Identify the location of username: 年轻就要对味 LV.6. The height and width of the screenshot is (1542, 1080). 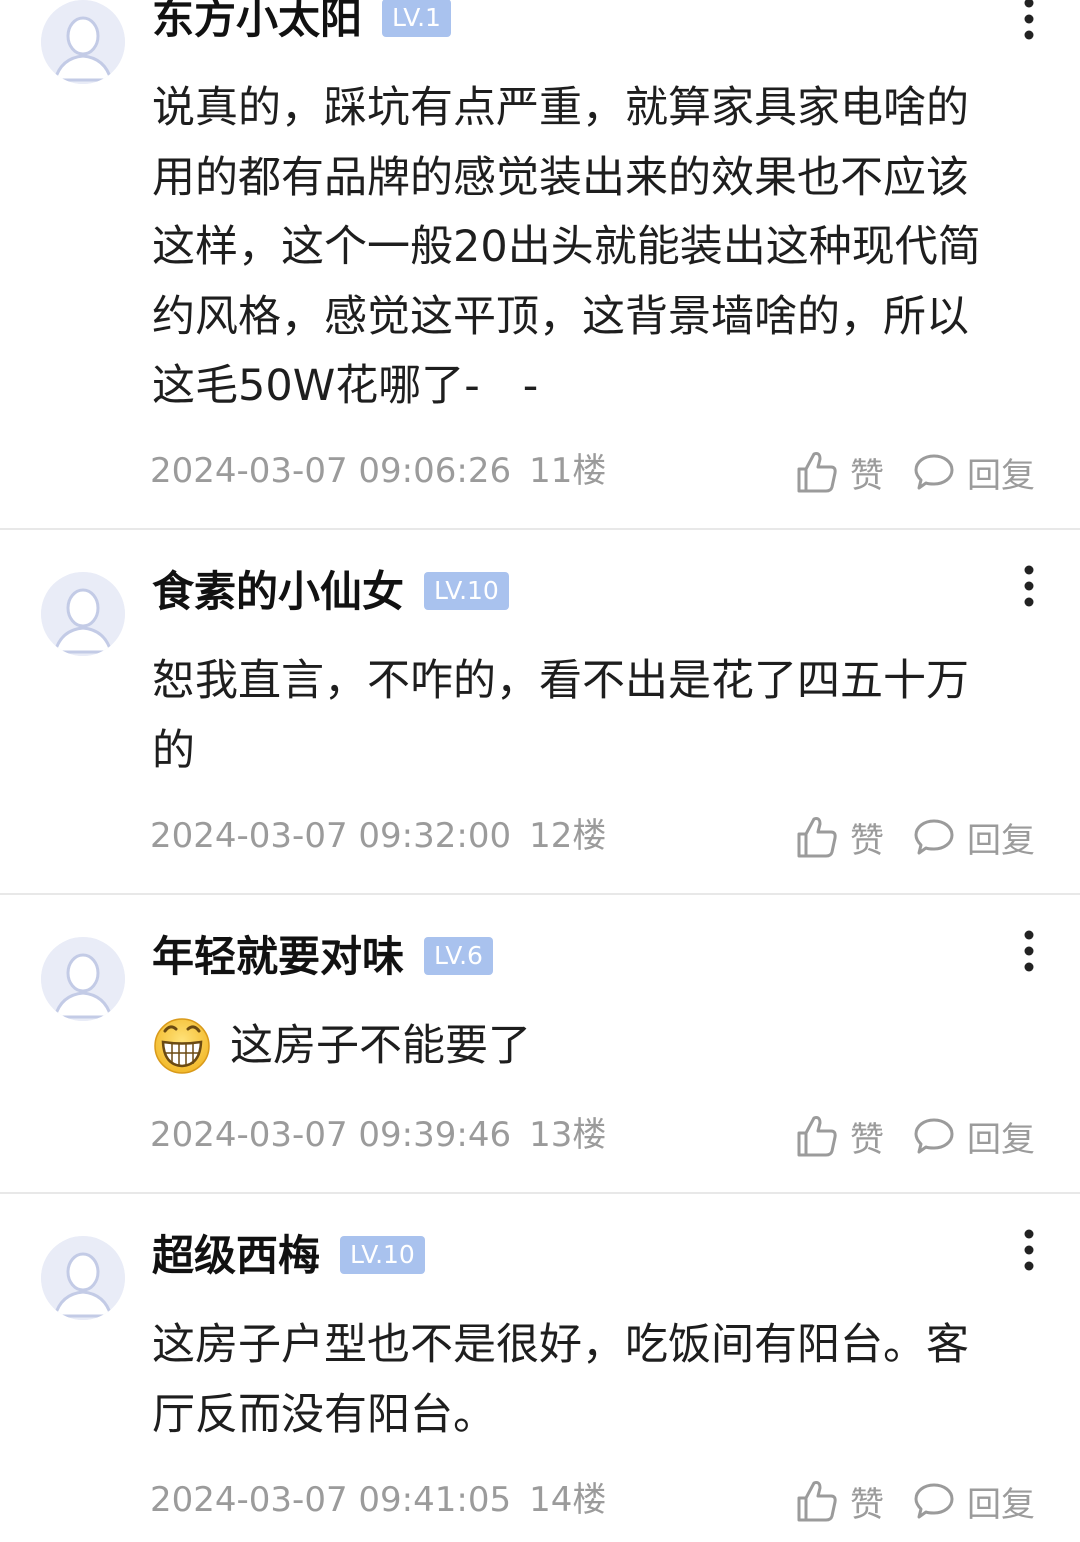
(322, 957).